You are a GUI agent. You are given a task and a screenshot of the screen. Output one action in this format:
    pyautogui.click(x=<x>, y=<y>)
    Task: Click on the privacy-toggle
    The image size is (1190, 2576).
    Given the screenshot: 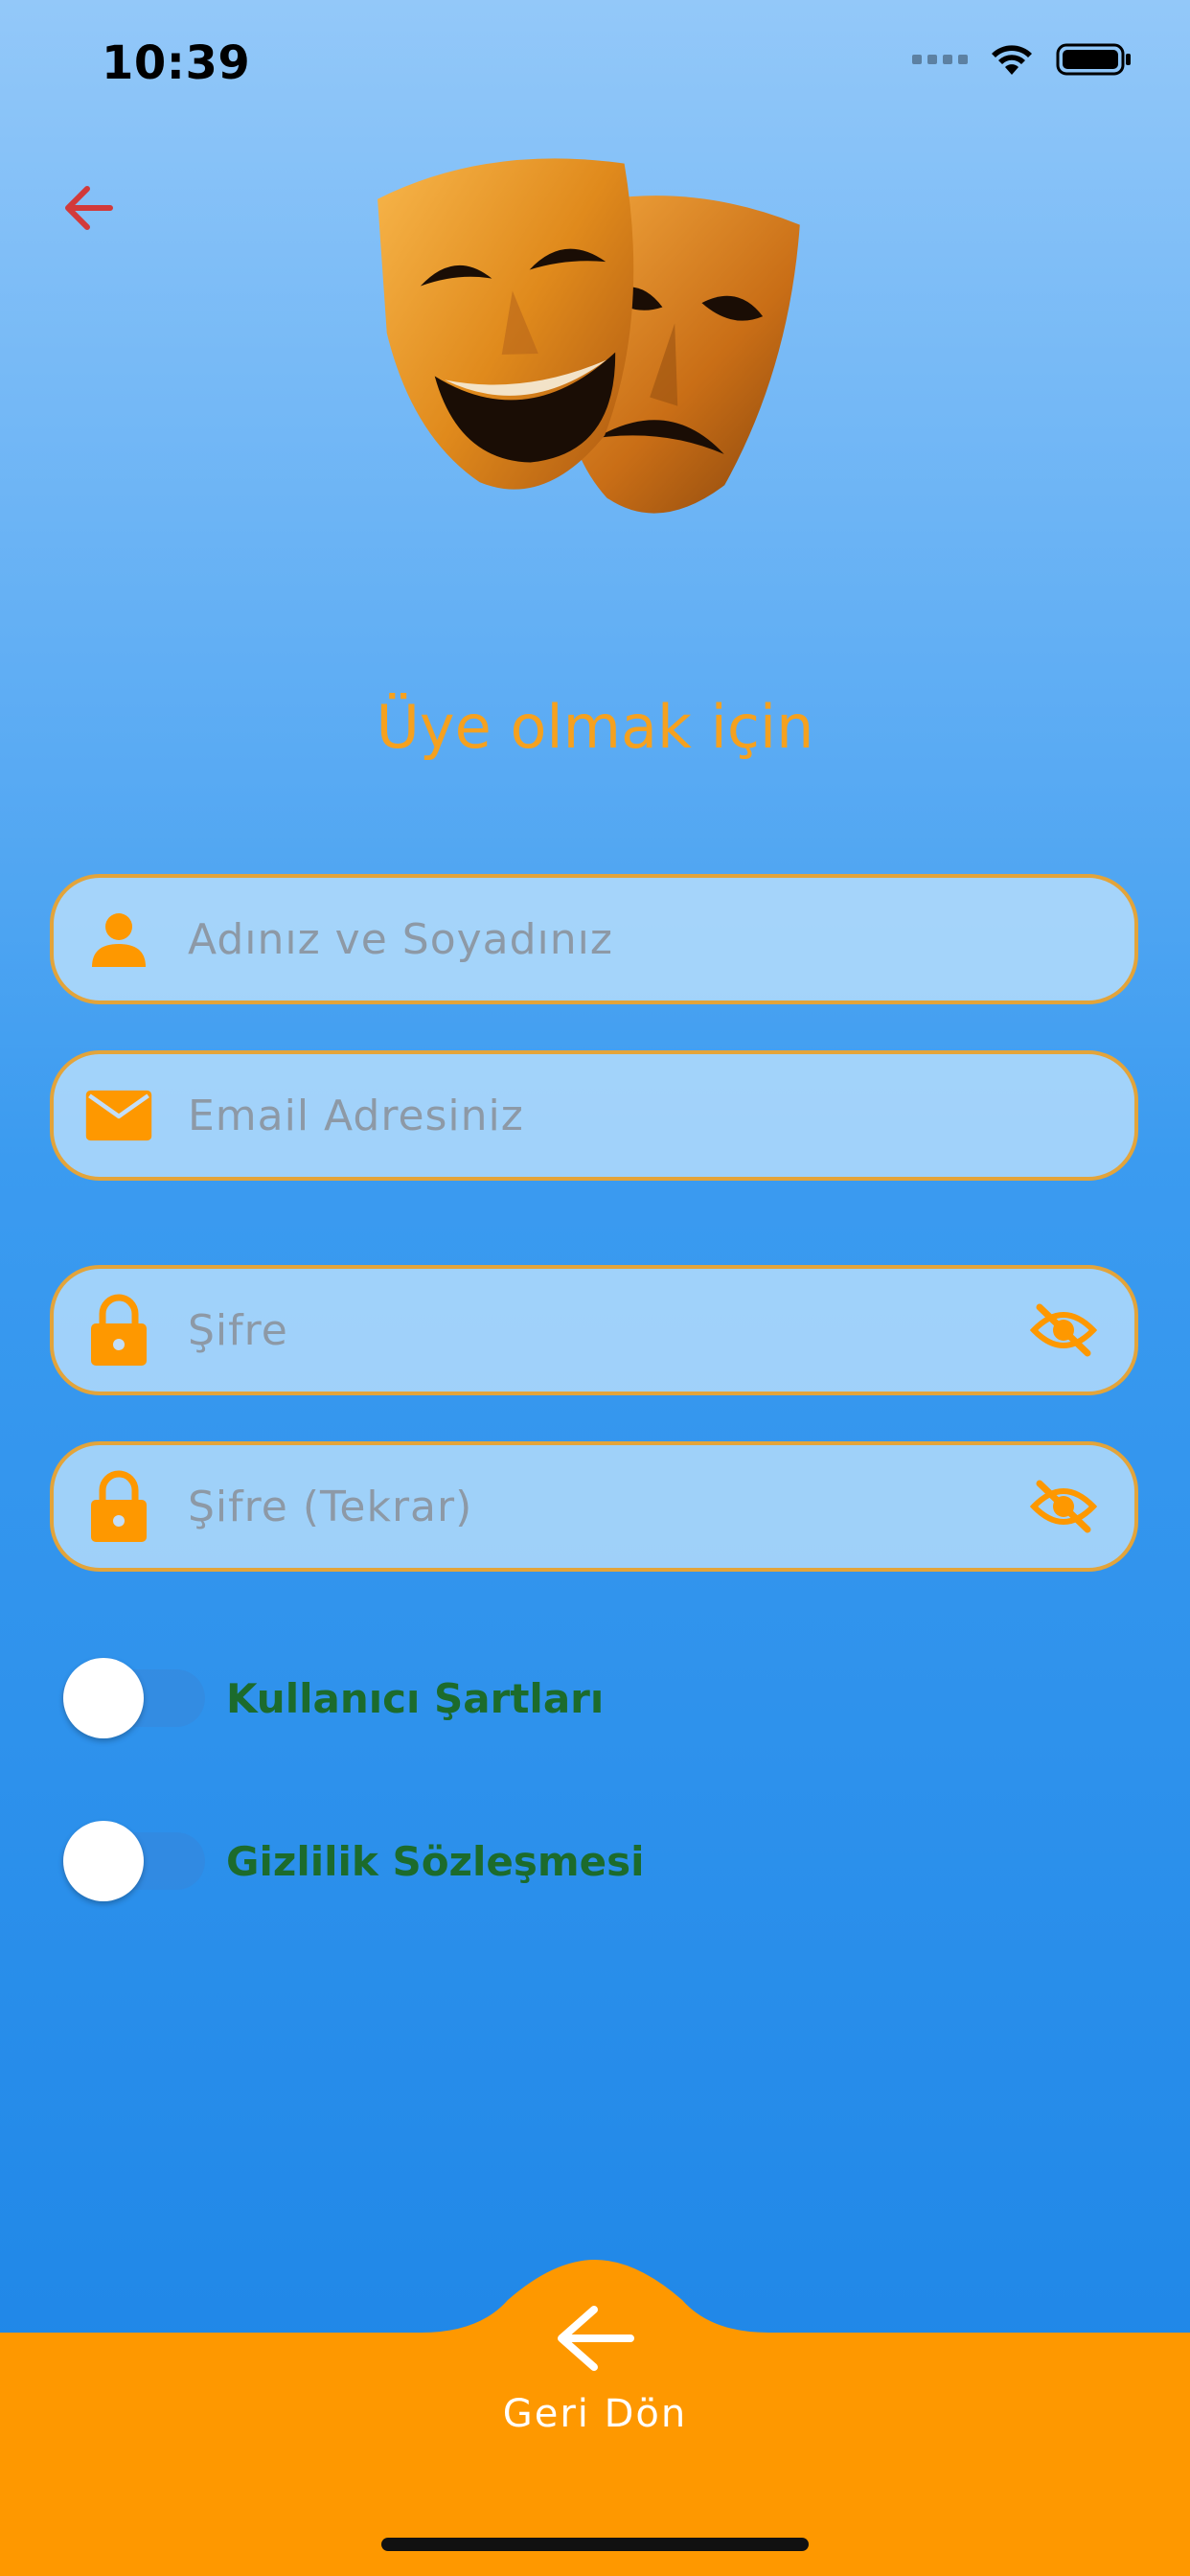 What is the action you would take?
    pyautogui.click(x=133, y=1861)
    